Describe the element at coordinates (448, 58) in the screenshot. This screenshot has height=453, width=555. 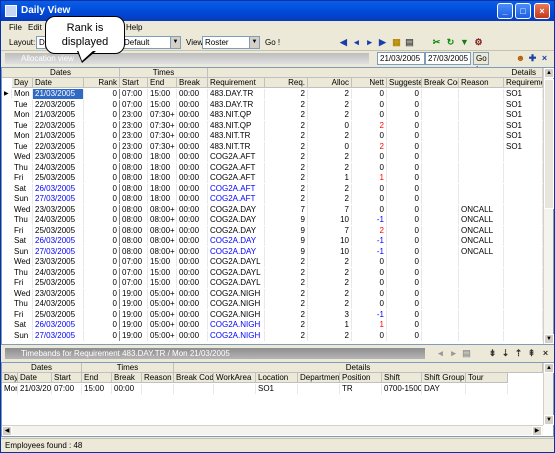
I see `date-to-field: 27/03/2005` at that location.